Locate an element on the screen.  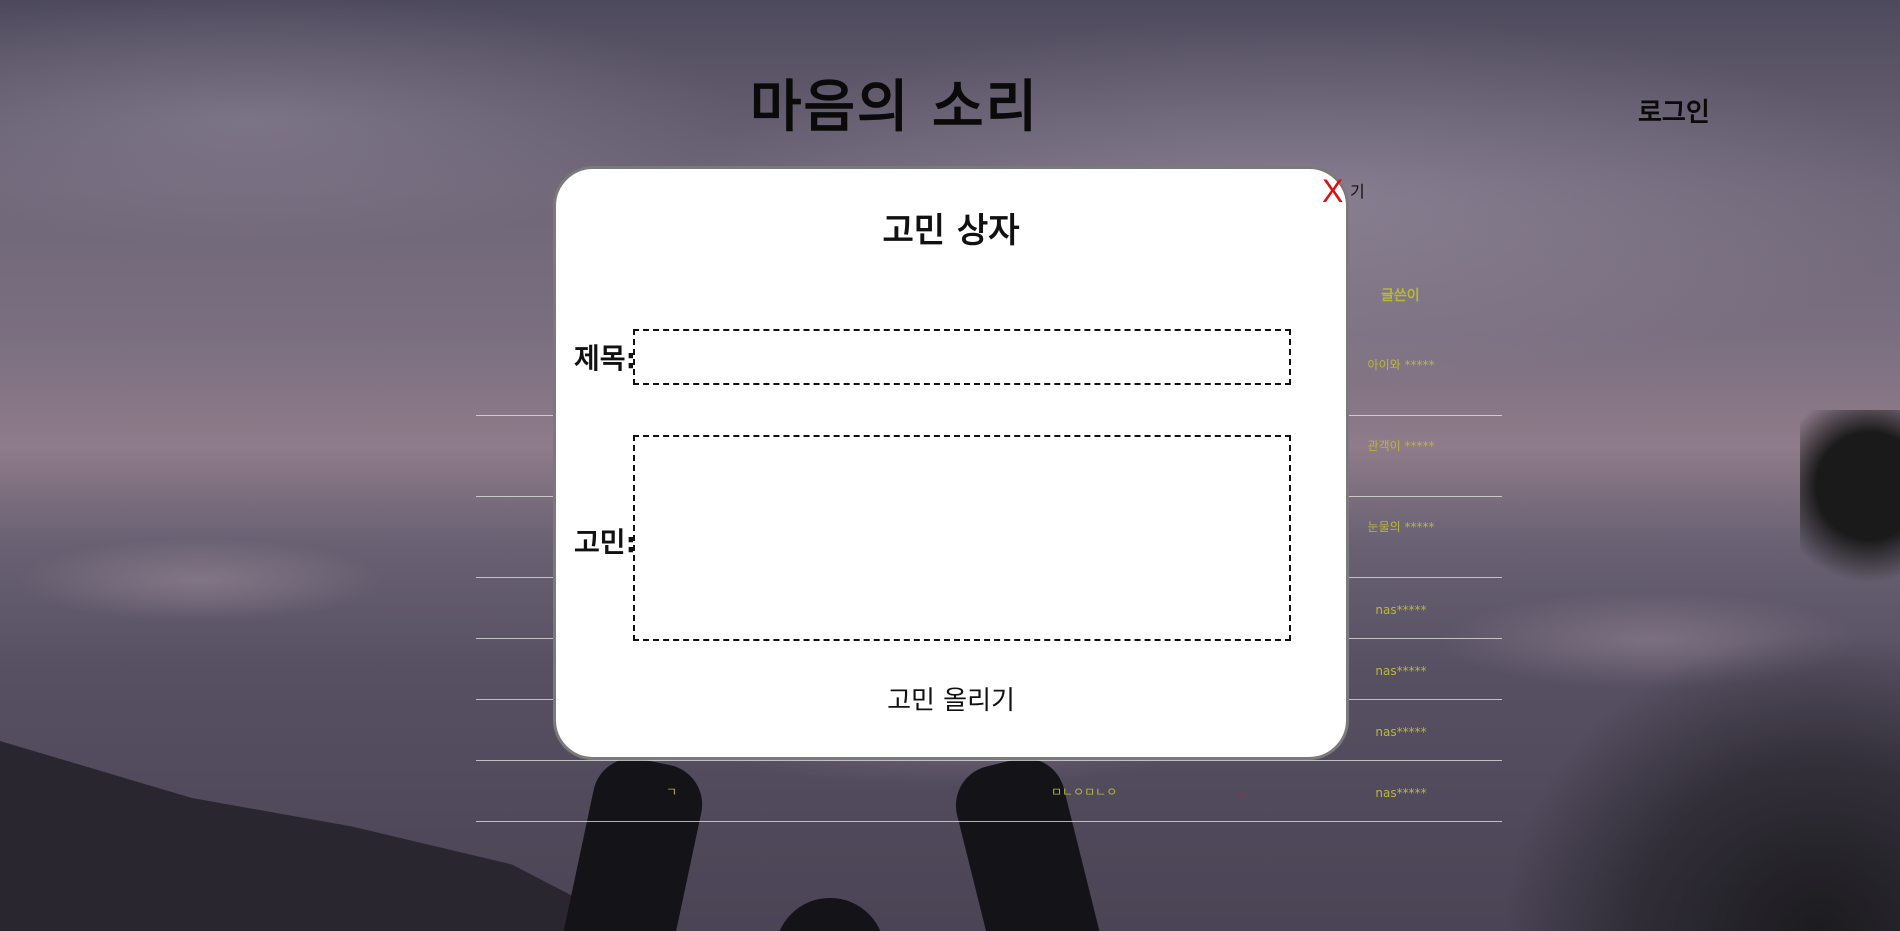
row-author: 아이와 ***** is located at coordinates (1401, 365).